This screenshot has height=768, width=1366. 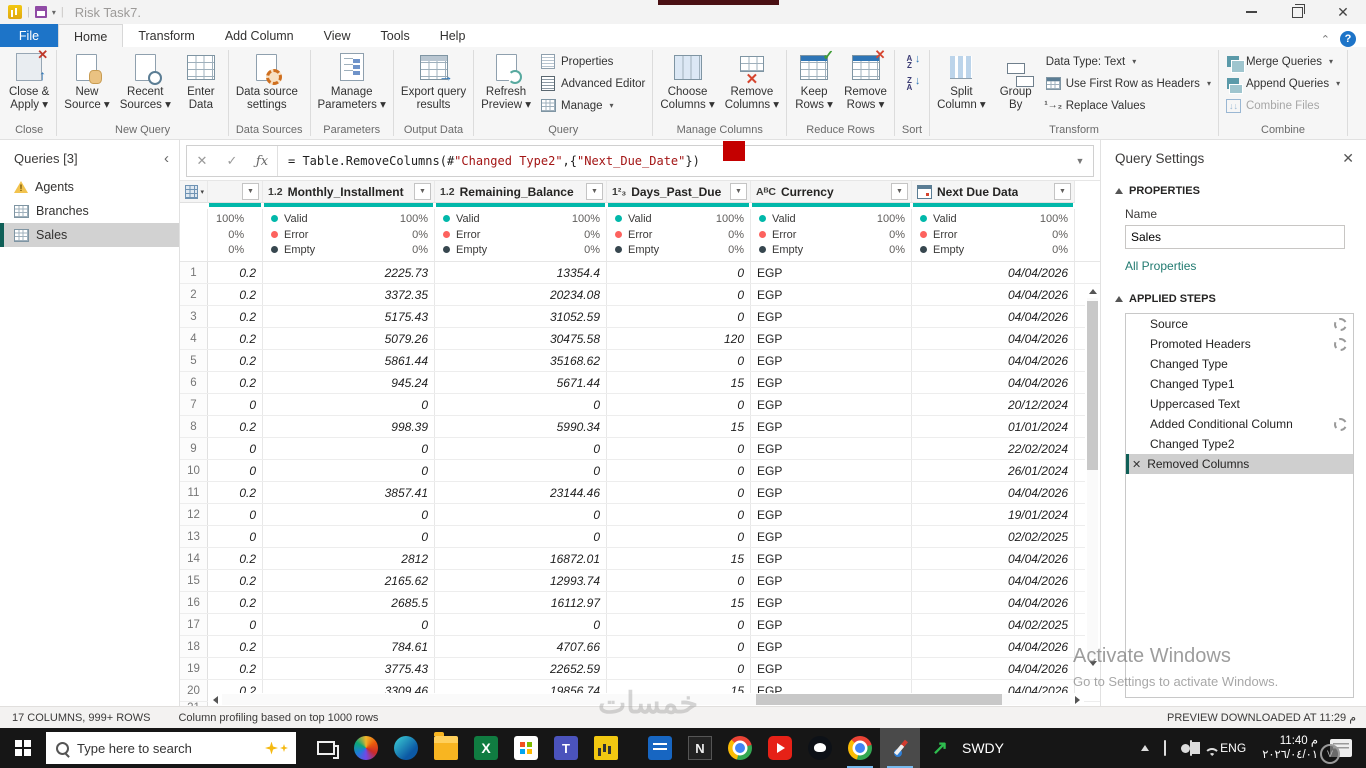 I want to click on cell: 5990.34, so click(x=521, y=426).